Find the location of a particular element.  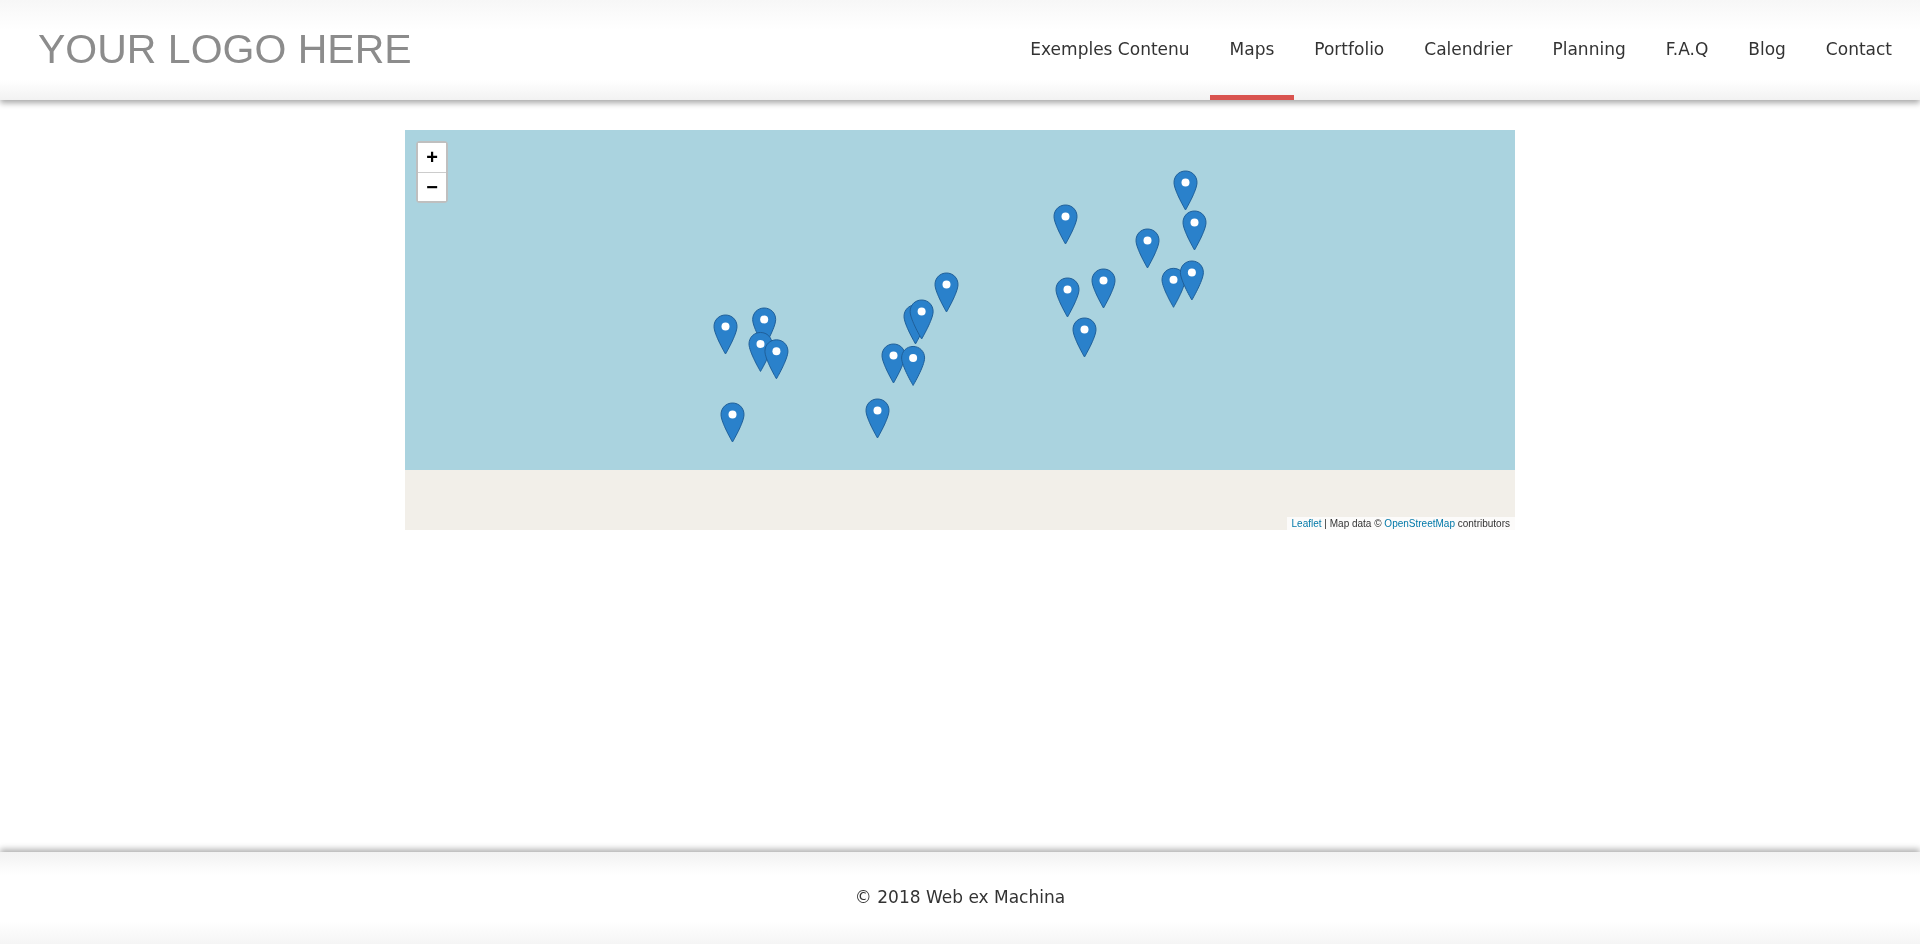

nav-link: Portfolio is located at coordinates (1349, 50).